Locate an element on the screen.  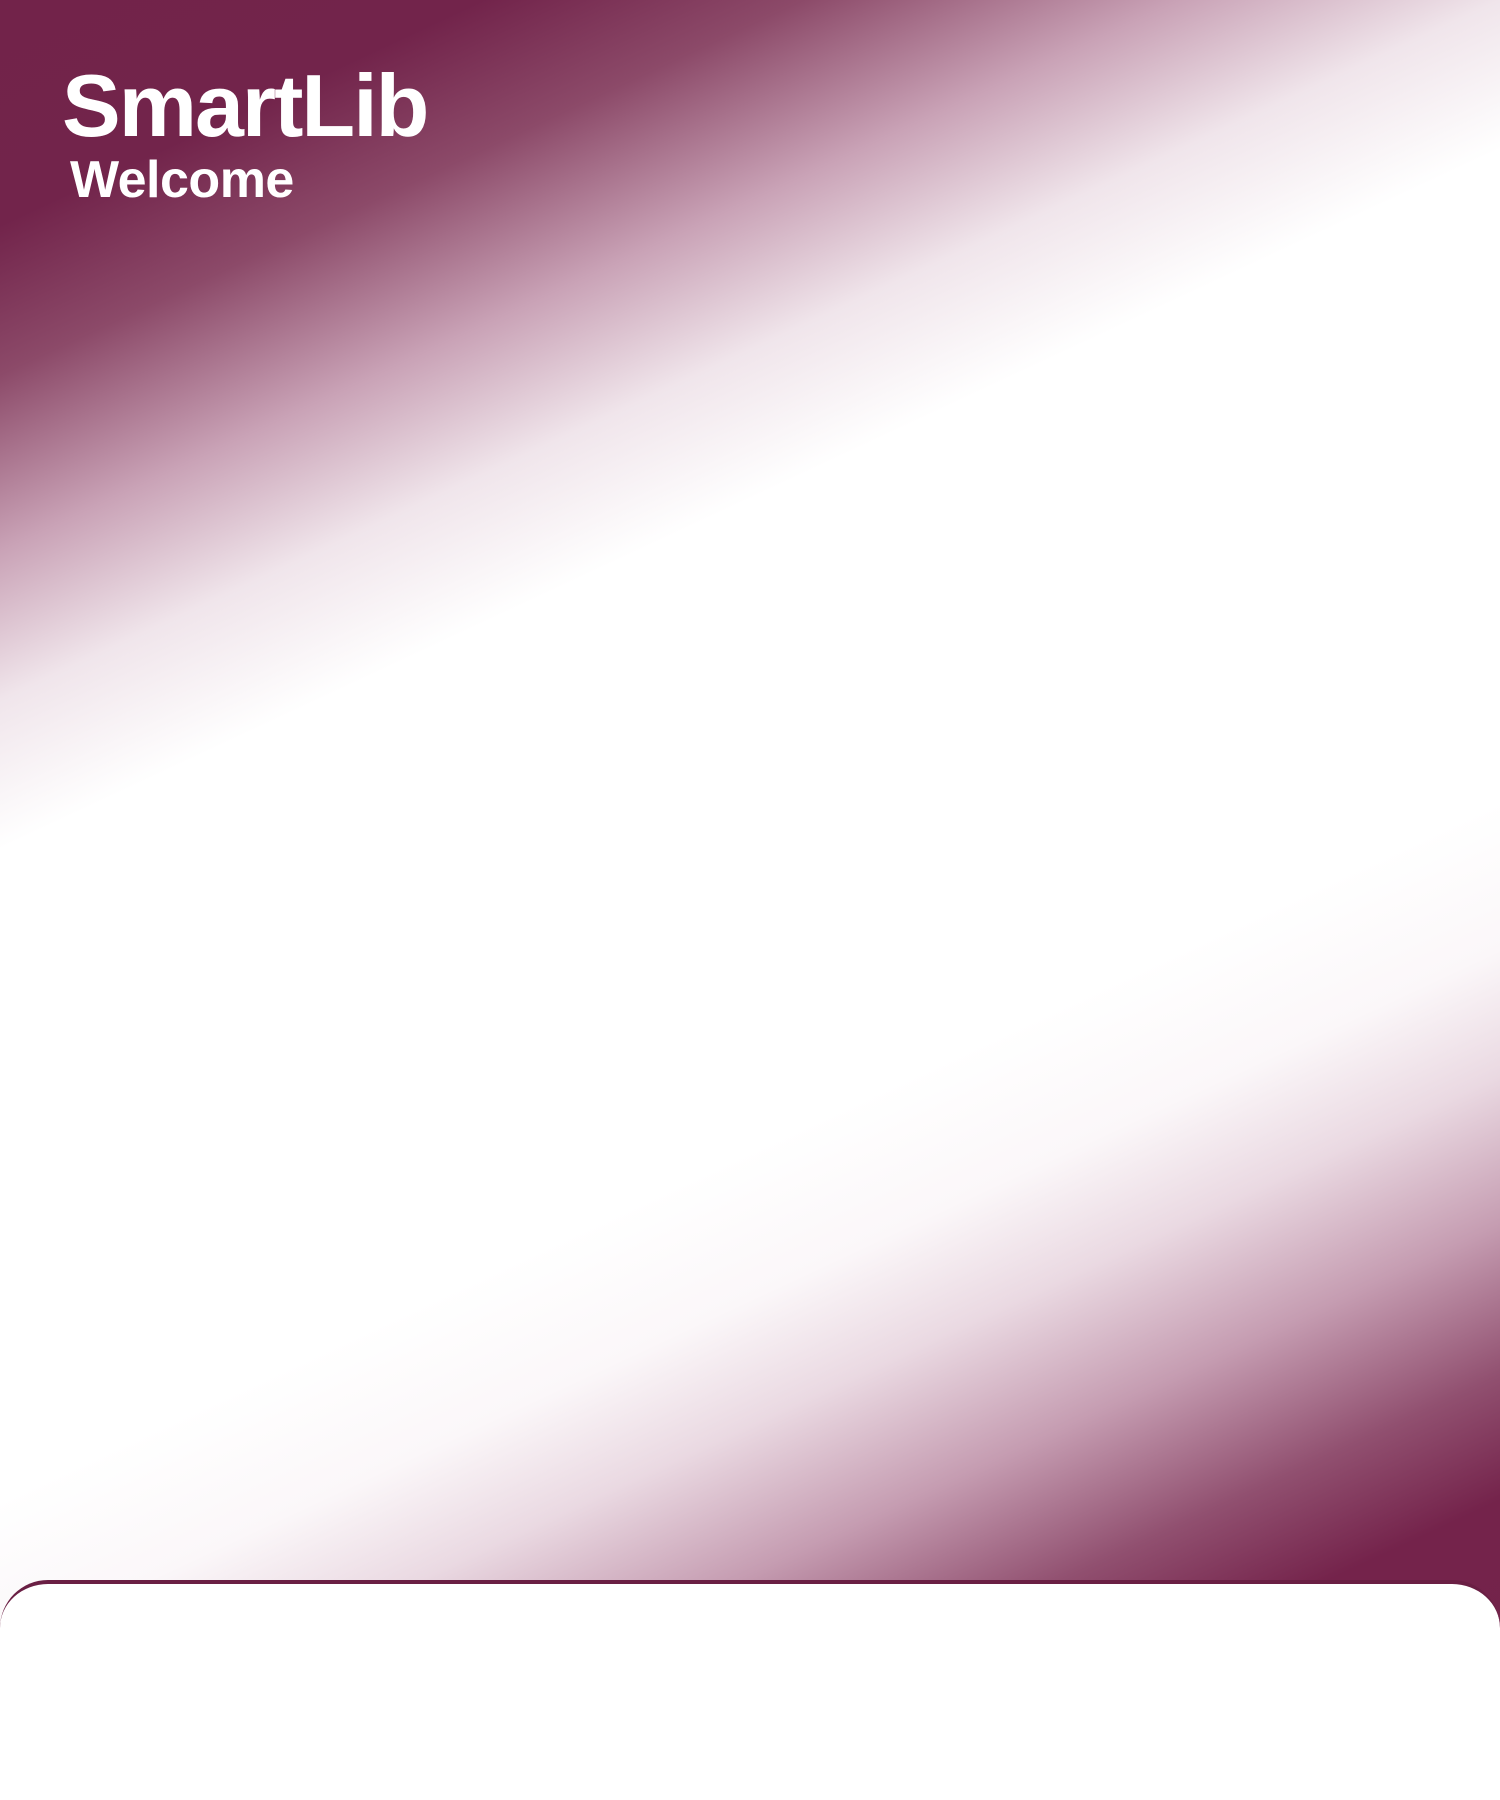
bottom-sheet is located at coordinates (750, 1690).